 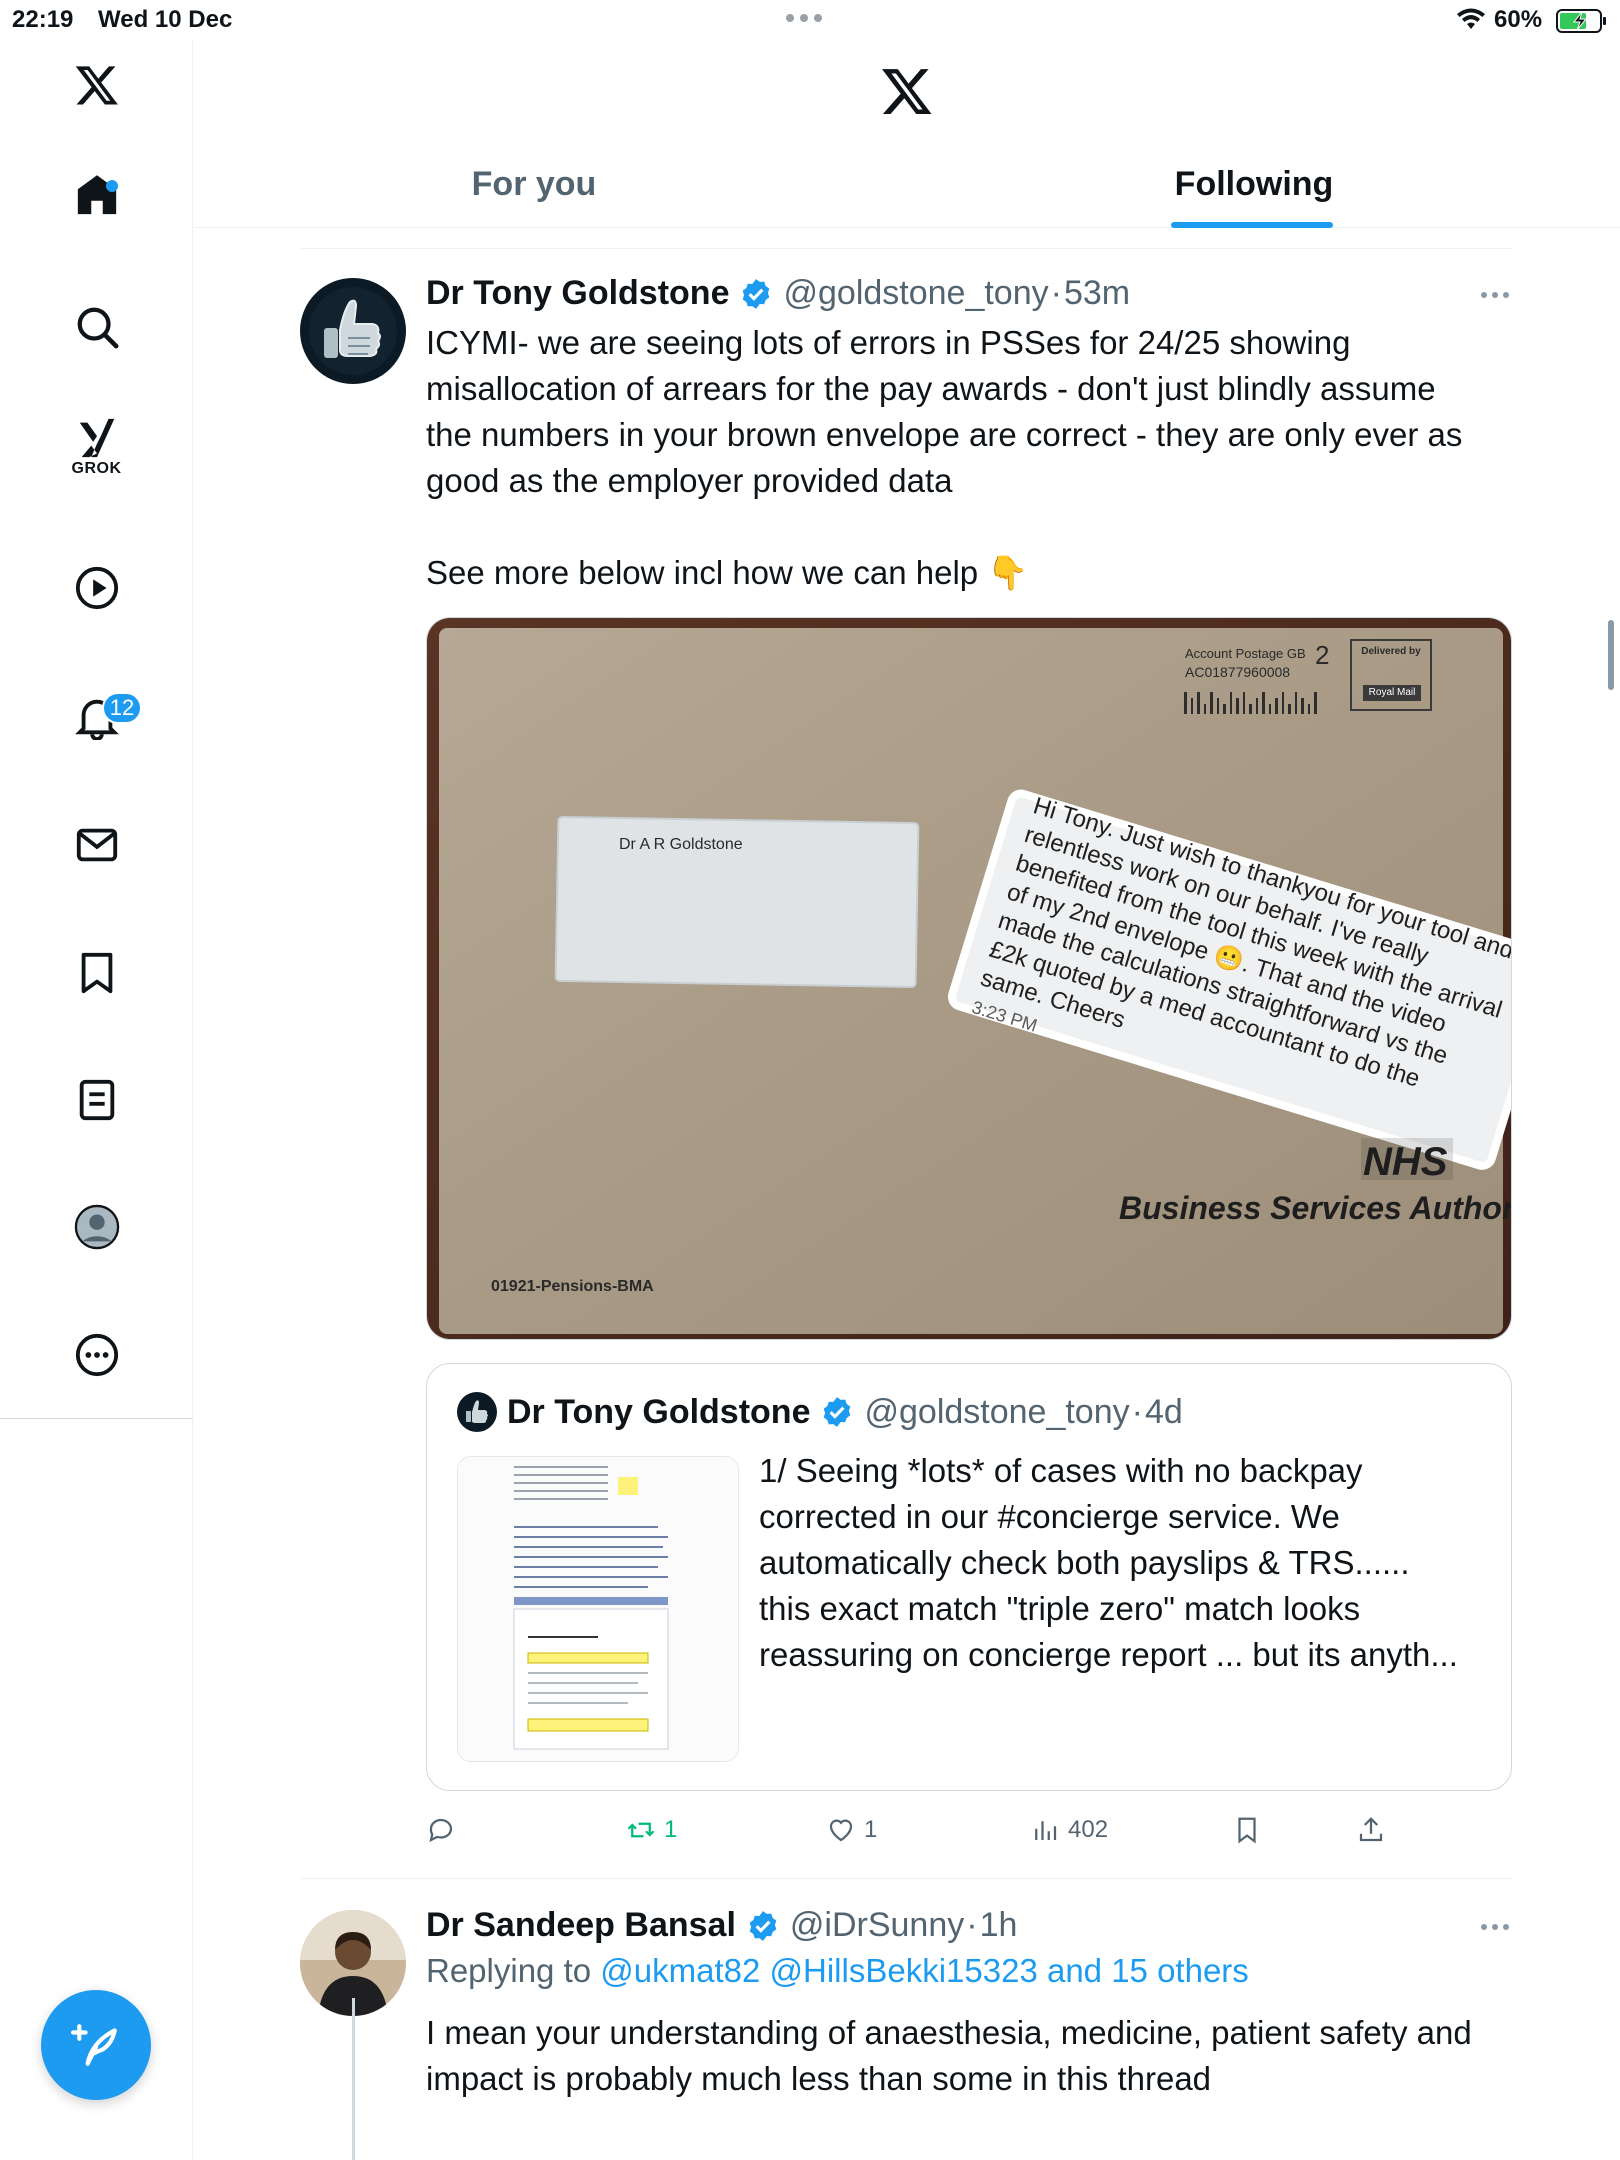 I want to click on sidebar-item-profile, so click(x=96, y=1227).